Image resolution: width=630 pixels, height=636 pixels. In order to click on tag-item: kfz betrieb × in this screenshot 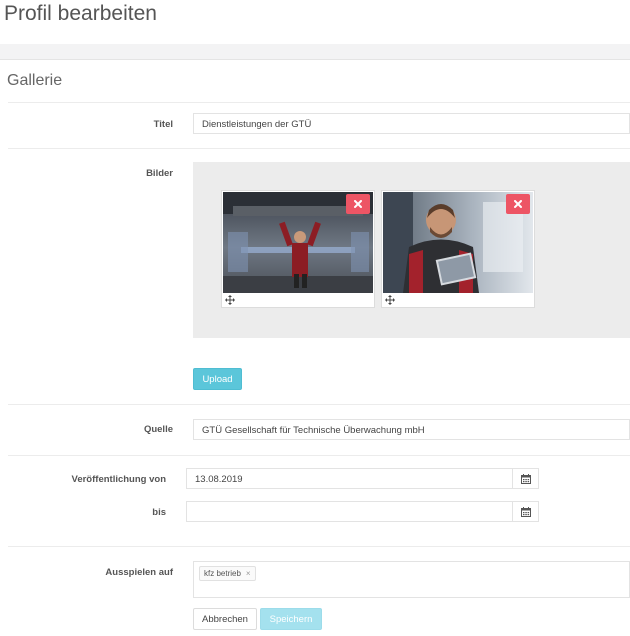, I will do `click(227, 573)`.